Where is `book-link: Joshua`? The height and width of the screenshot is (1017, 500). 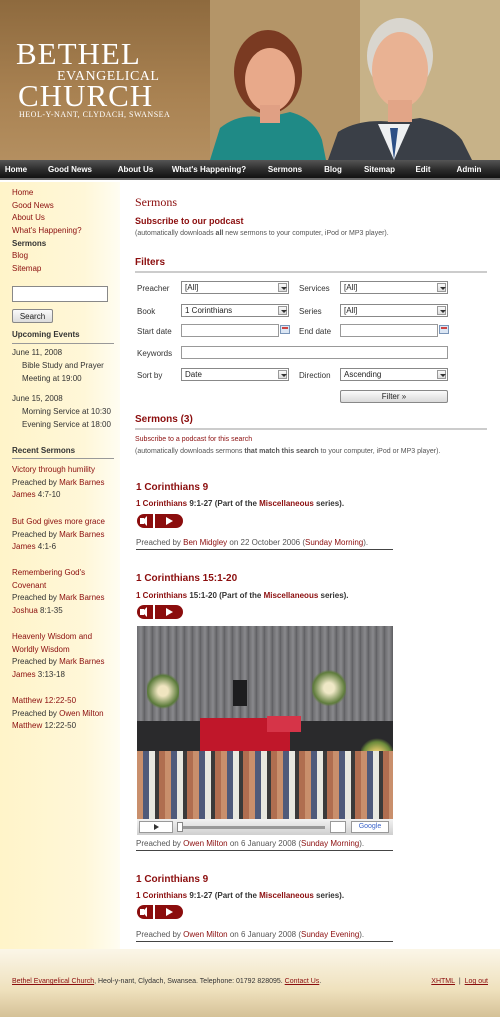 book-link: Joshua is located at coordinates (25, 610).